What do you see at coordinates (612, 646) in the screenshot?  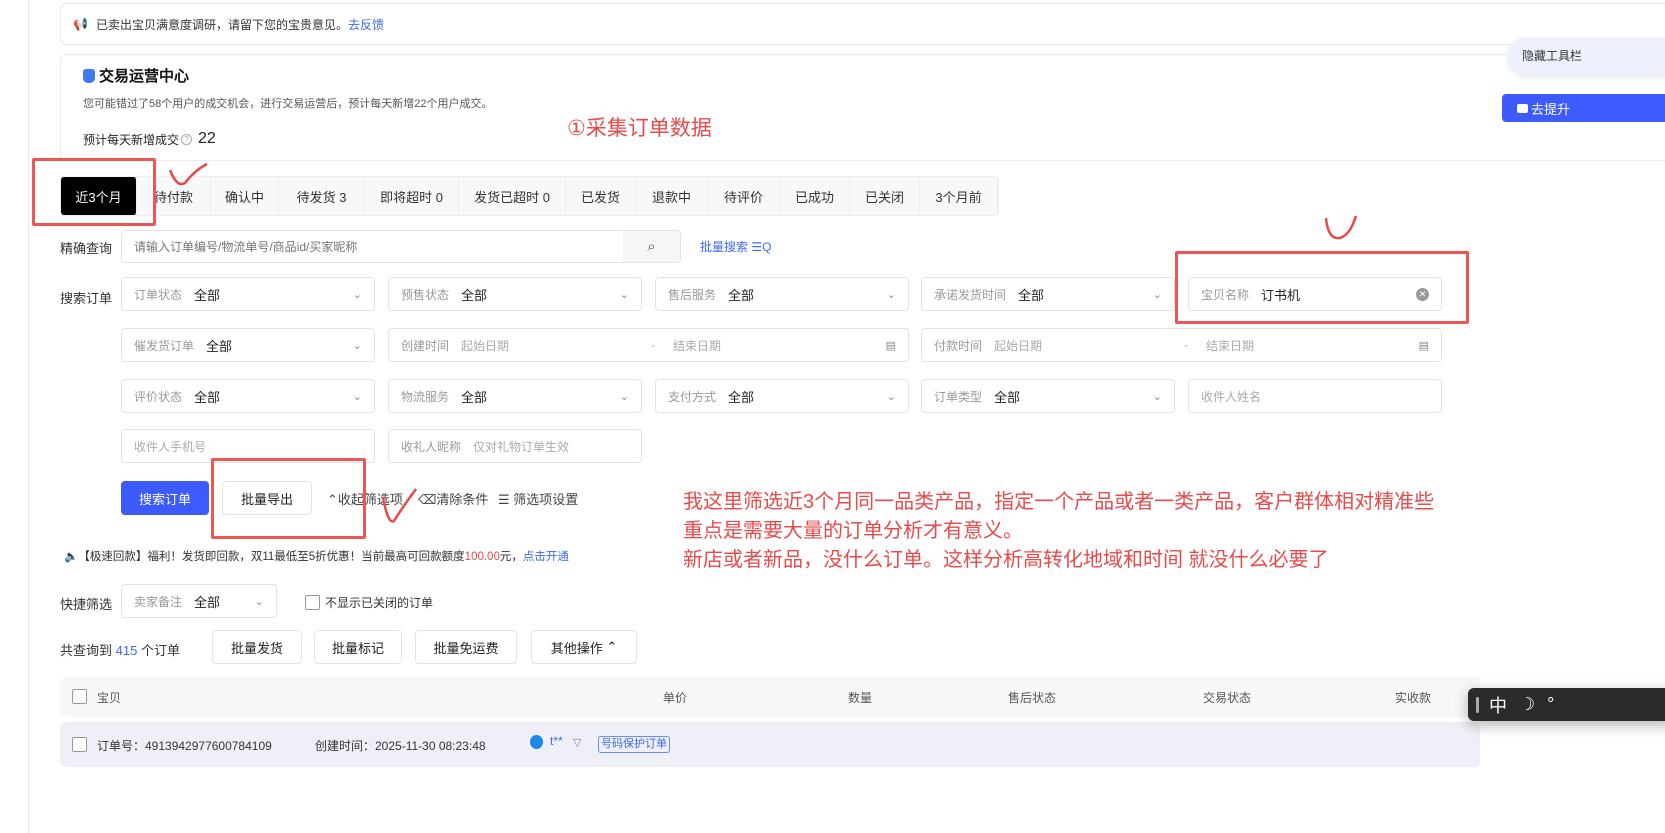 I see `chevron-up-icon: ⌃` at bounding box center [612, 646].